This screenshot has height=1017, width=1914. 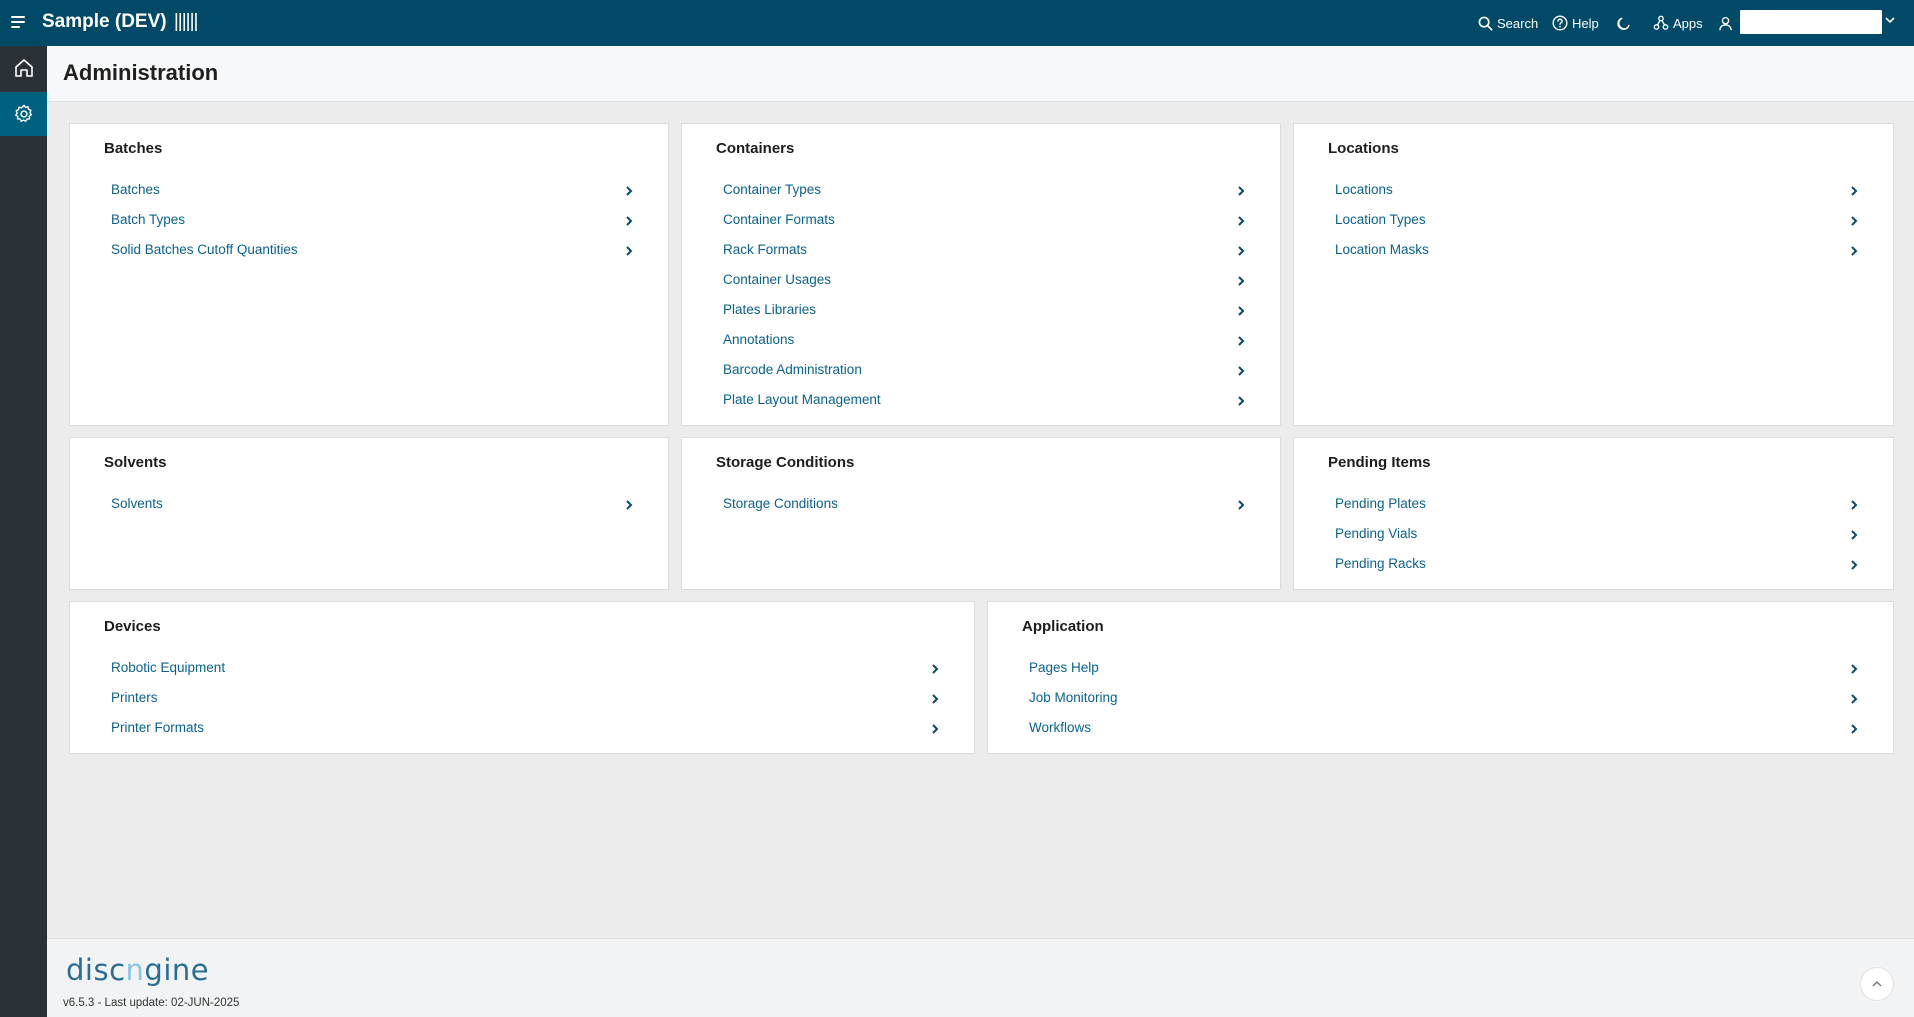 What do you see at coordinates (1688, 23) in the screenshot?
I see `apps-label: Apps` at bounding box center [1688, 23].